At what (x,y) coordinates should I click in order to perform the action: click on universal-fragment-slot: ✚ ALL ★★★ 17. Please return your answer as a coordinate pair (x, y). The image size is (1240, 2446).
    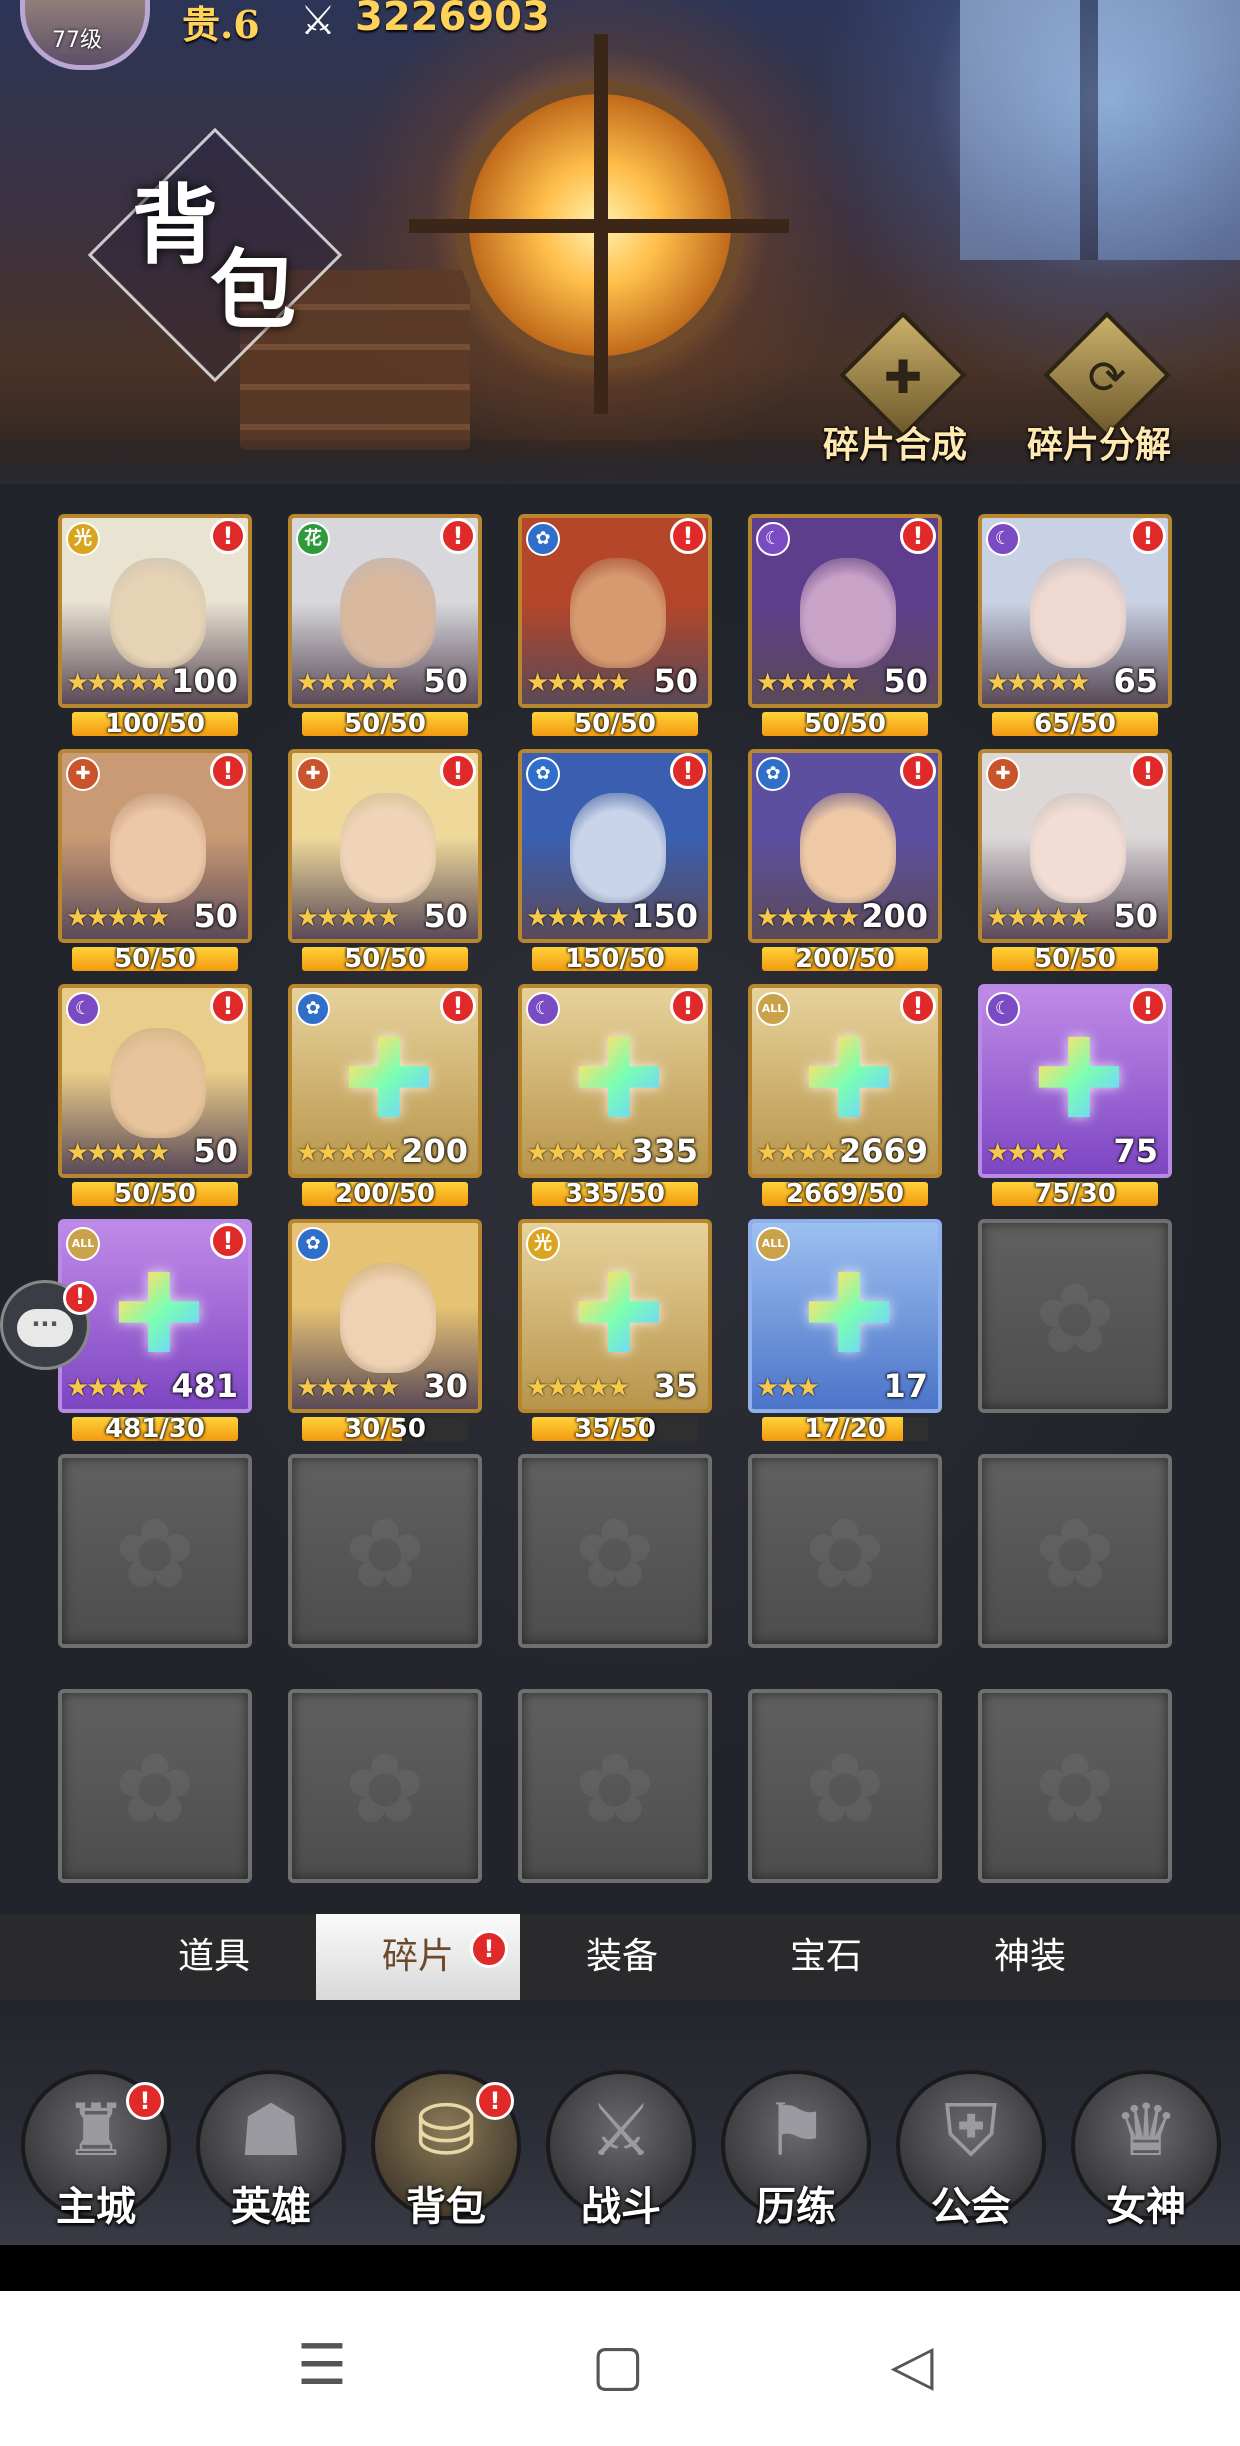
    Looking at the image, I should click on (845, 1316).